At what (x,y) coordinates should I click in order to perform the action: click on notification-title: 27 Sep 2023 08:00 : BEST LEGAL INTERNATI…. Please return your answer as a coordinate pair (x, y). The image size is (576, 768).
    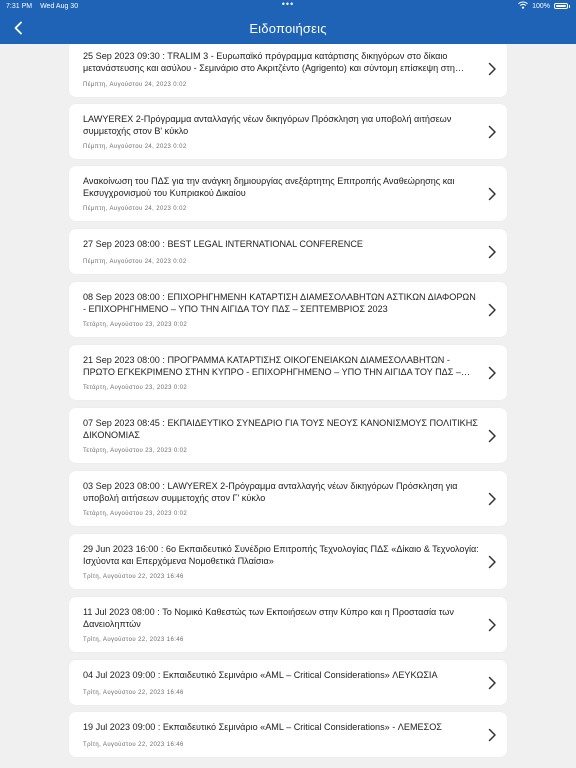
    Looking at the image, I should click on (223, 244).